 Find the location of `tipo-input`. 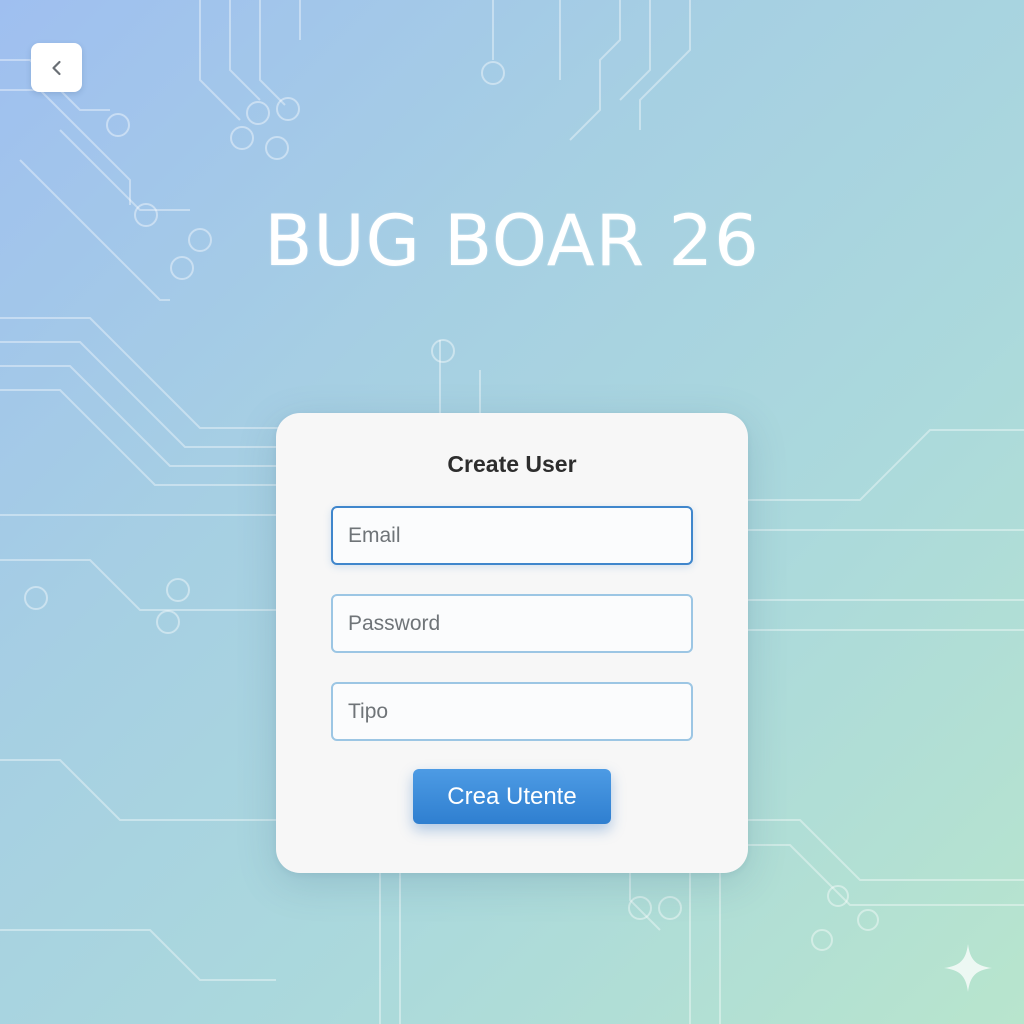

tipo-input is located at coordinates (512, 711).